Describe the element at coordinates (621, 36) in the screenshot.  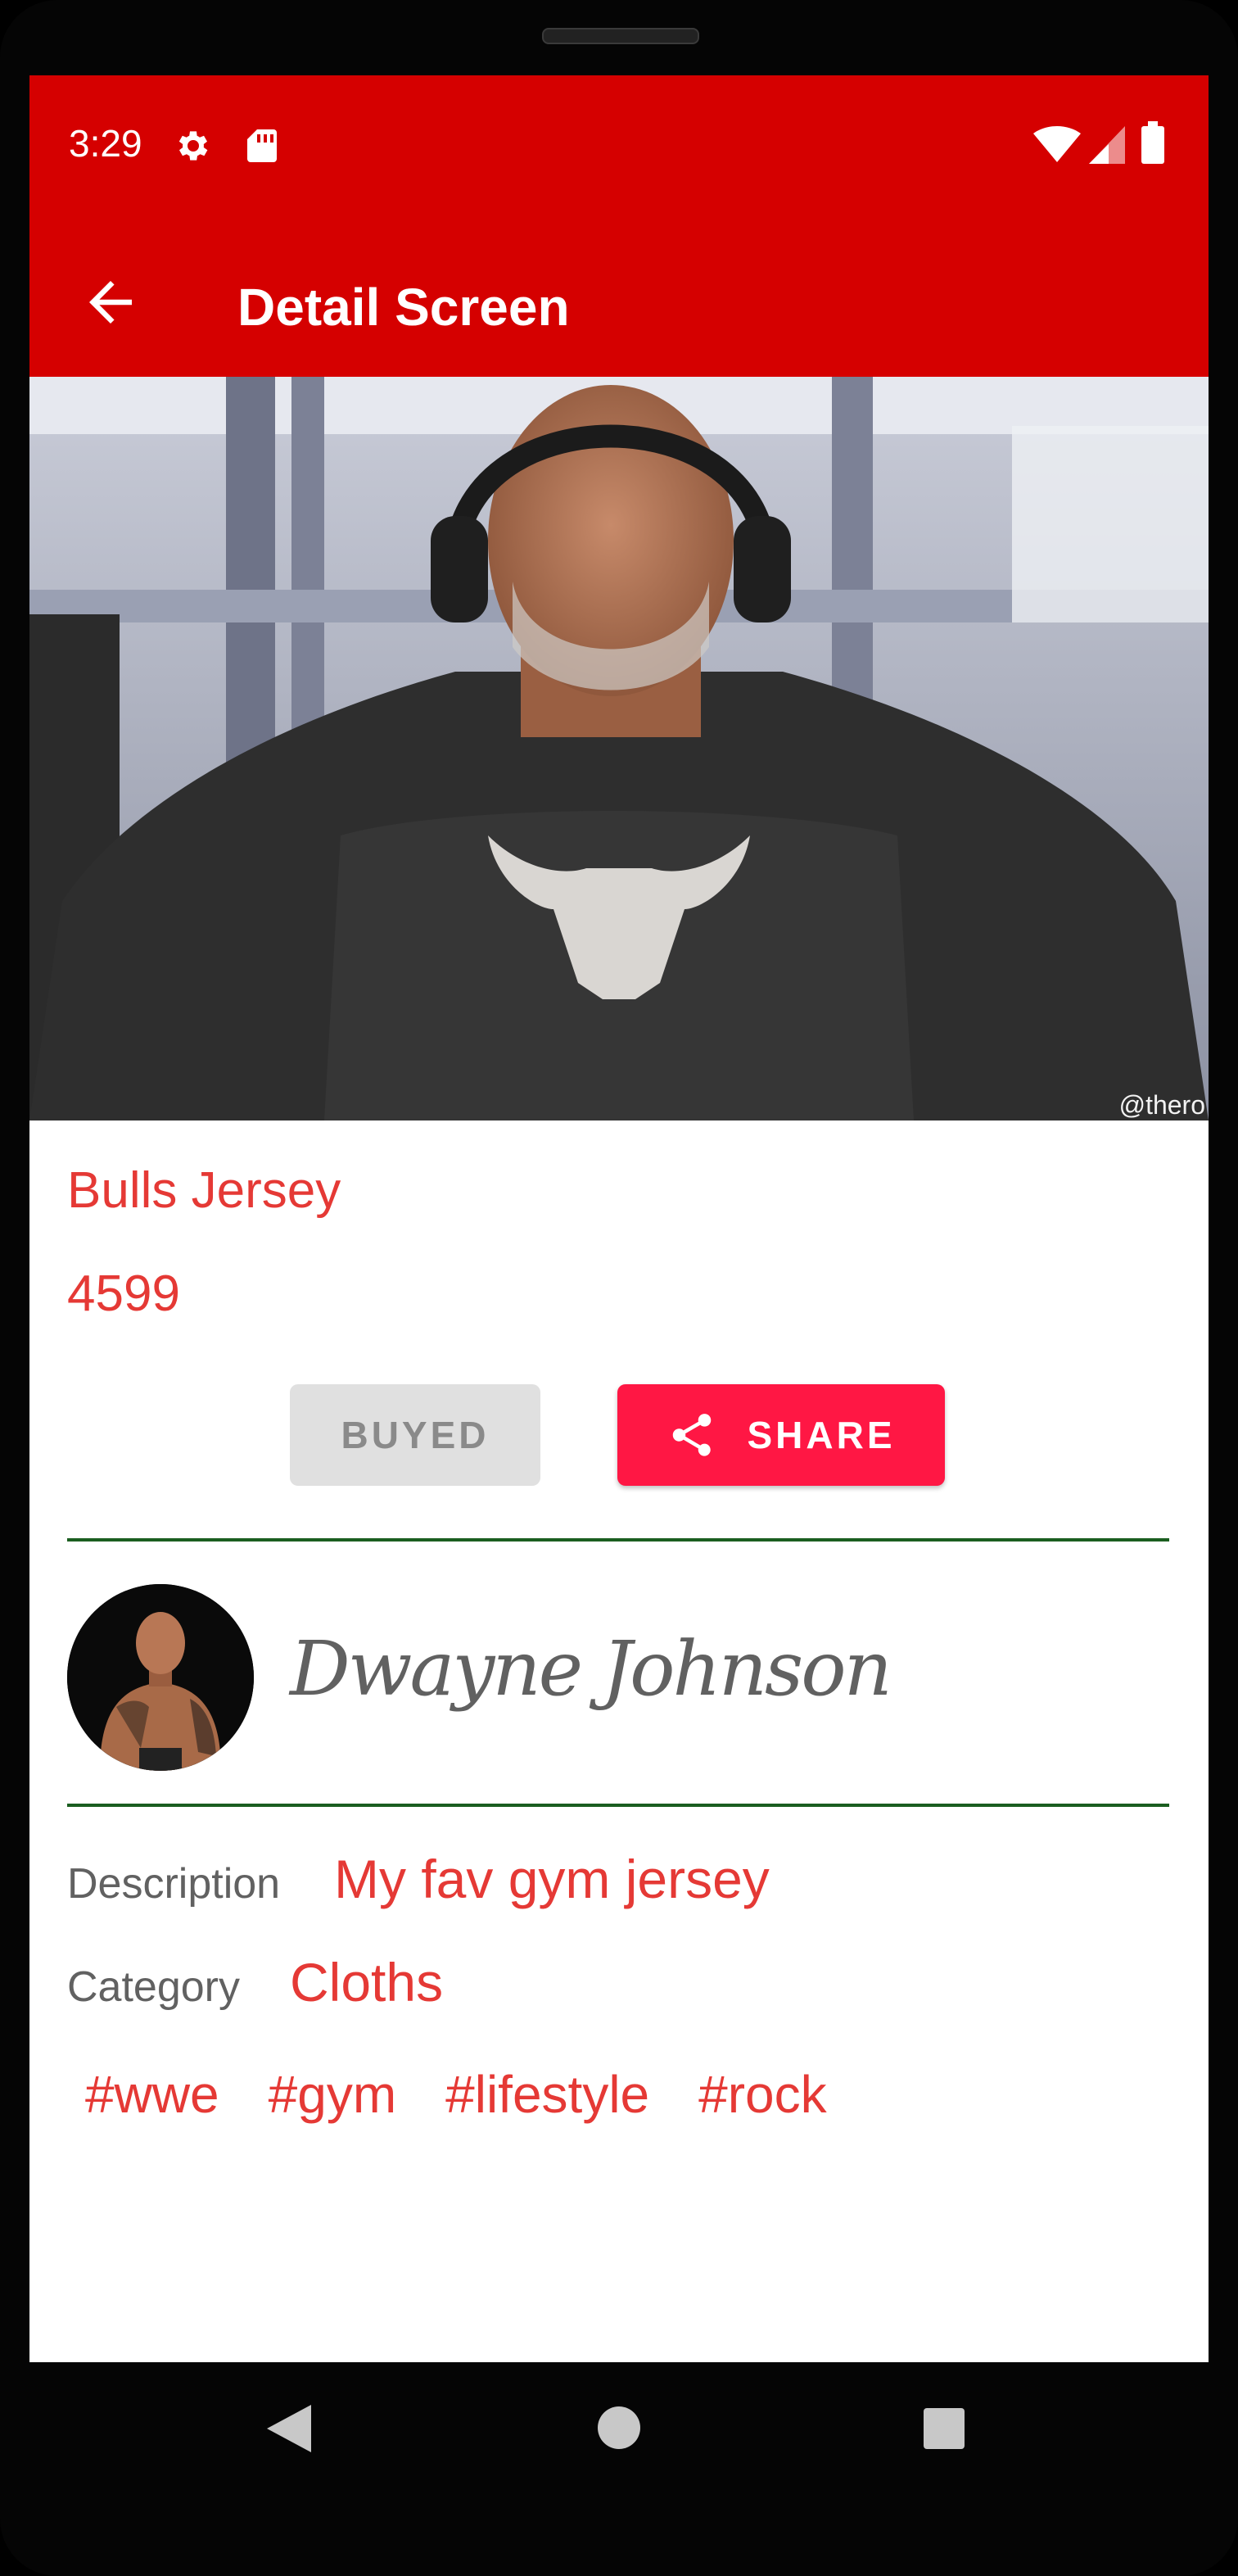
I see `speaker-grille` at that location.